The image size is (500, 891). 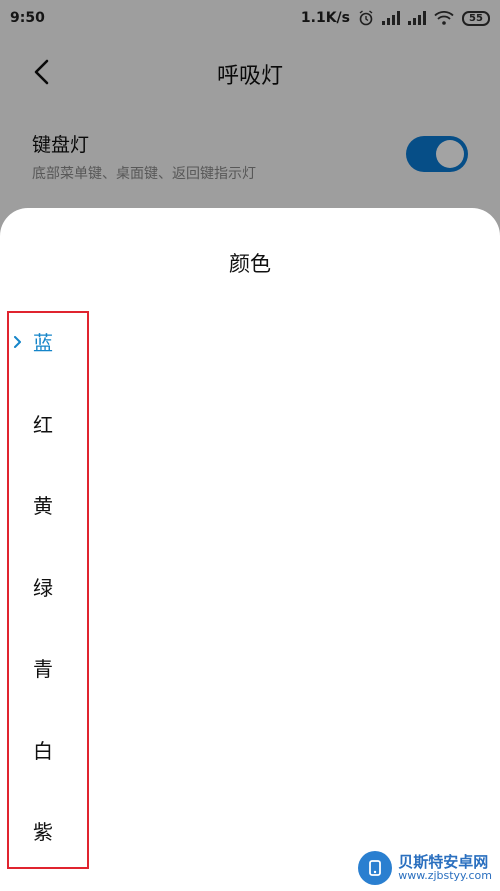 I want to click on watermark: 贝斯特安卓网 www.zjbstyy.com, so click(x=425, y=868).